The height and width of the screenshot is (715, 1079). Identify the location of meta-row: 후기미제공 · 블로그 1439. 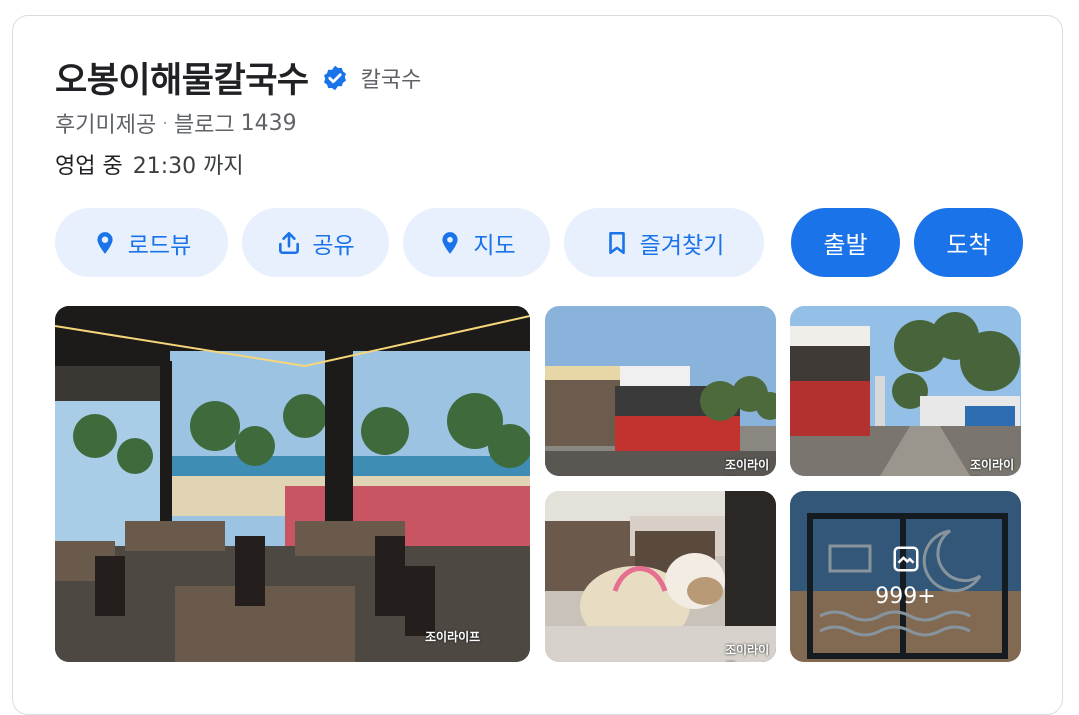
(176, 123).